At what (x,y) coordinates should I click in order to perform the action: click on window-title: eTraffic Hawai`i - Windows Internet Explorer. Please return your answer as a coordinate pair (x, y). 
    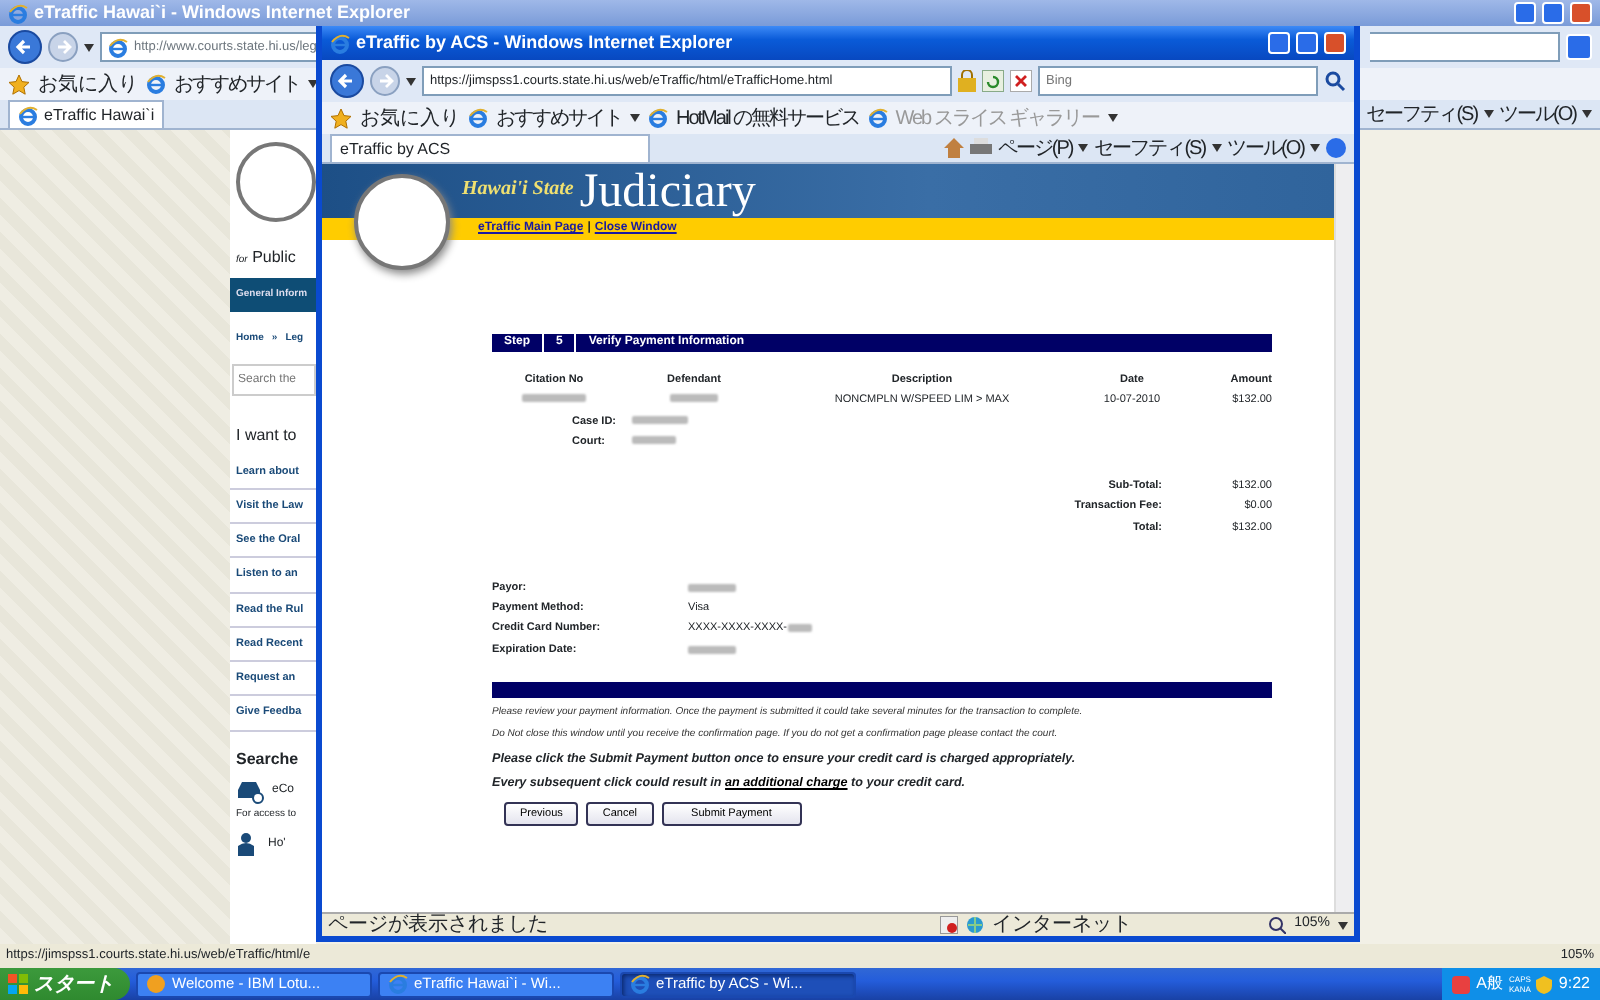
    Looking at the image, I should click on (222, 13).